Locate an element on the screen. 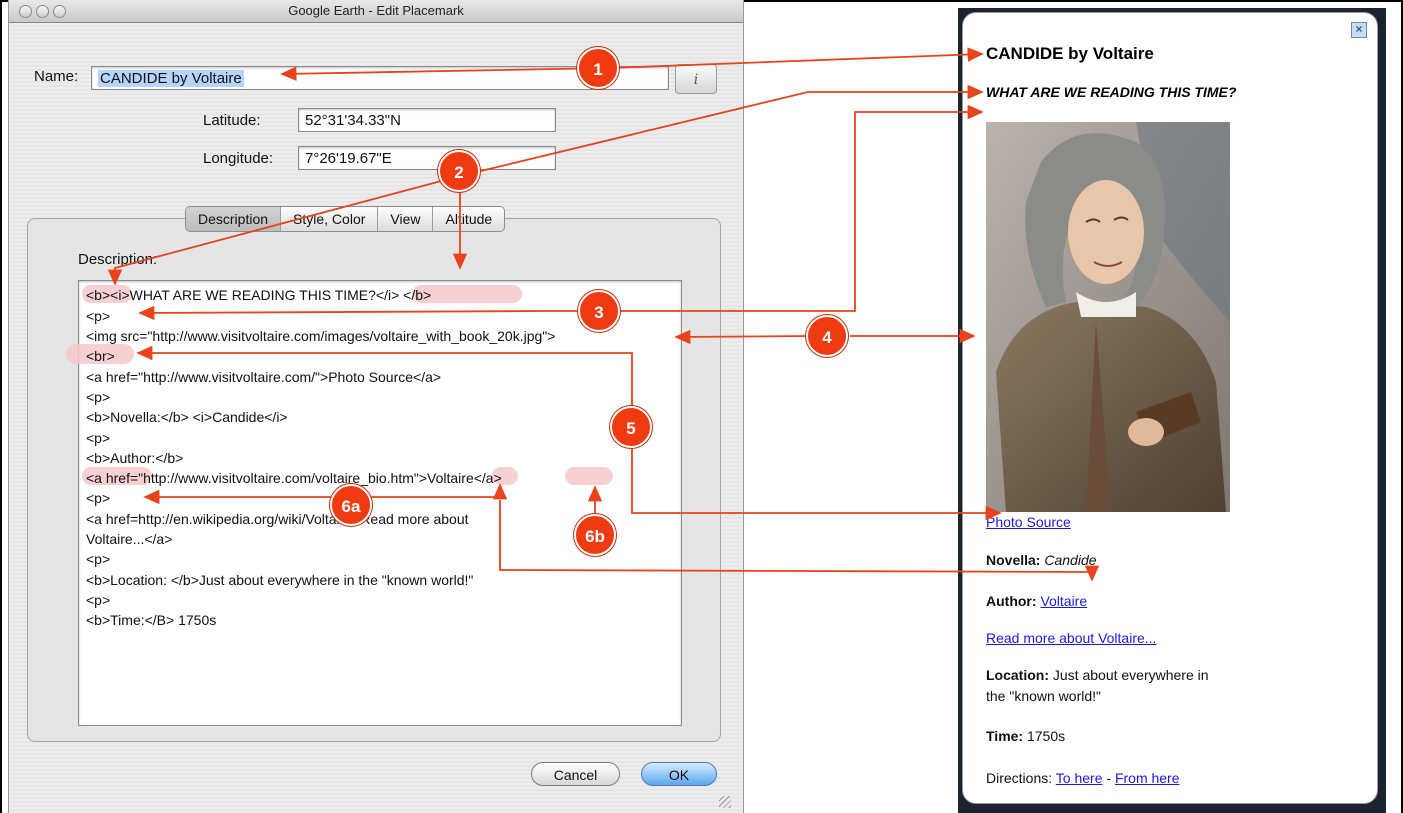  callout-3: 3 is located at coordinates (599, 311).